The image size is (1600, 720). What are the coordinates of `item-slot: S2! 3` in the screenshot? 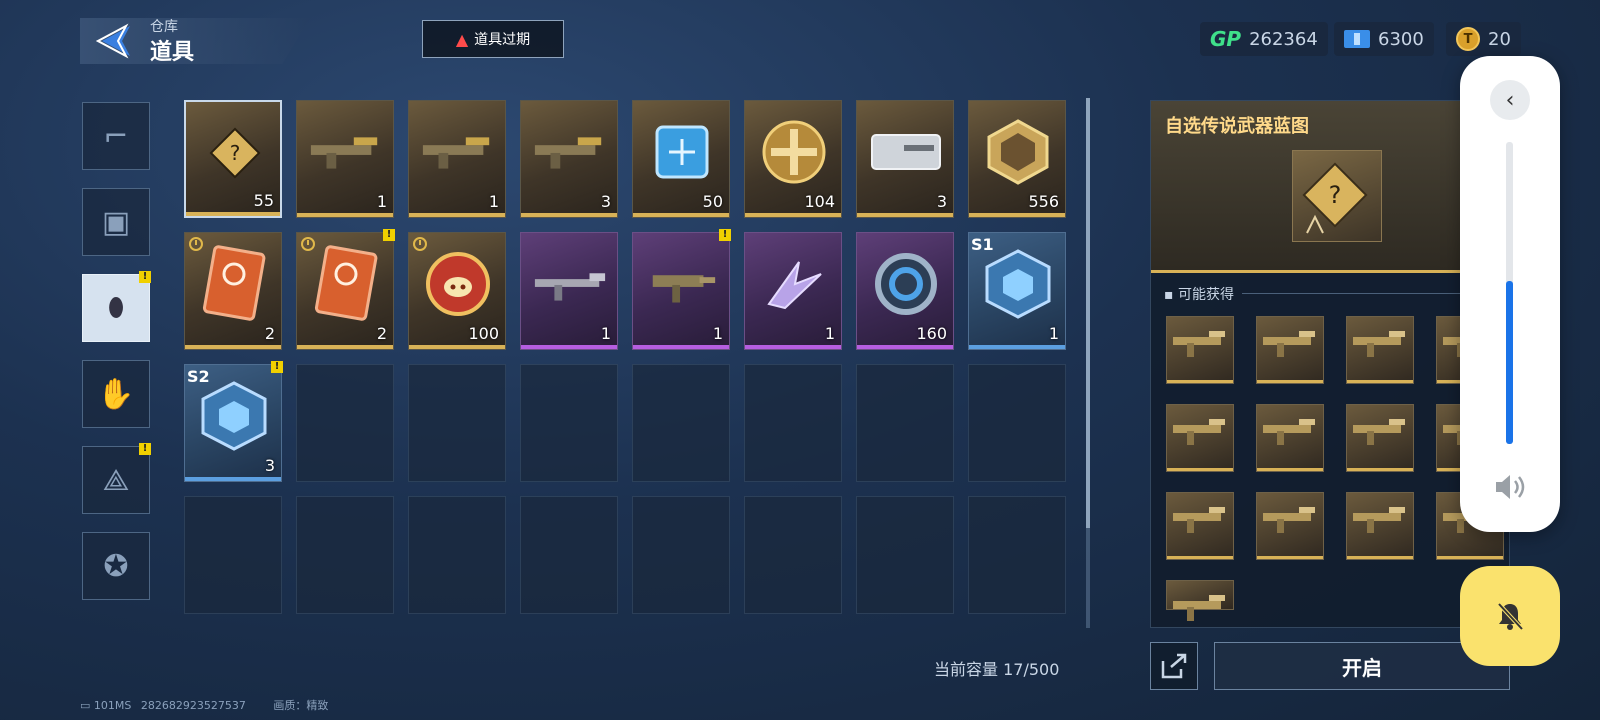 It's located at (233, 421).